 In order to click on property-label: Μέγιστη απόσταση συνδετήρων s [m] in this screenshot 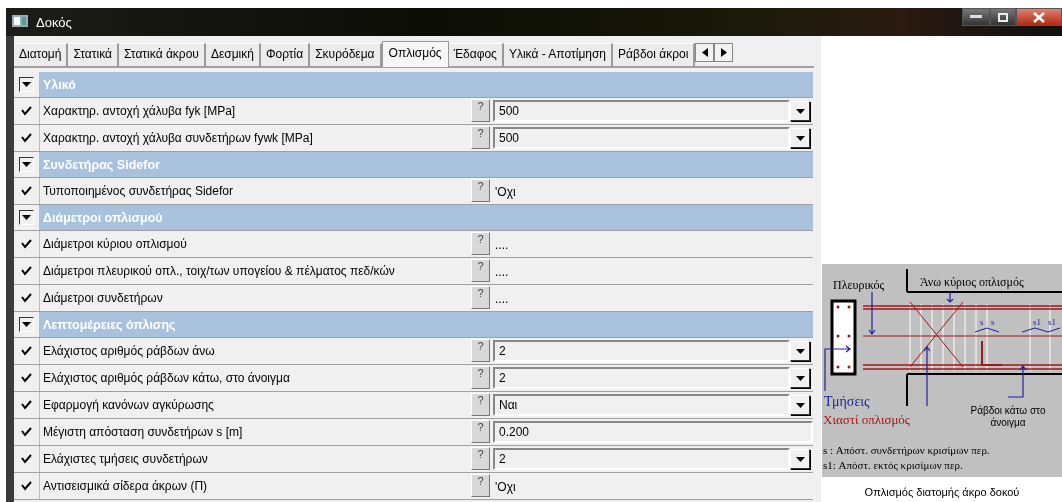, I will do `click(143, 432)`.